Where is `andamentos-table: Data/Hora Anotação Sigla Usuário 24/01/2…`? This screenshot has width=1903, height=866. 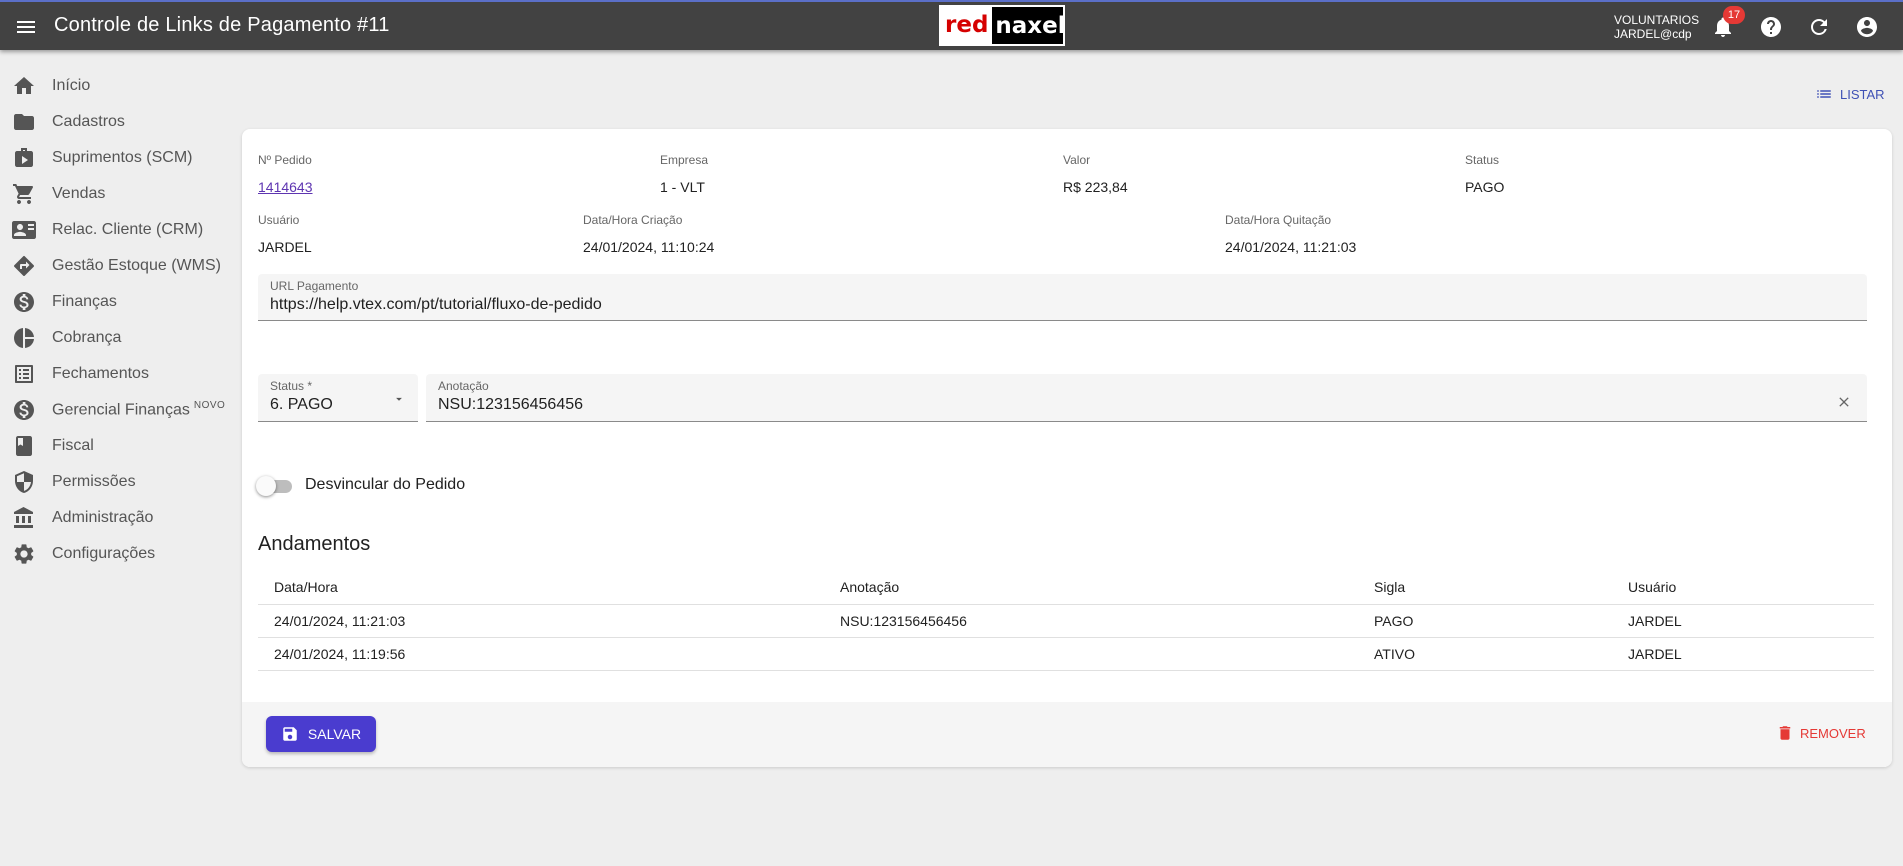
andamentos-table: Data/Hora Anotação Sigla Usuário 24/01/2… is located at coordinates (1066, 620).